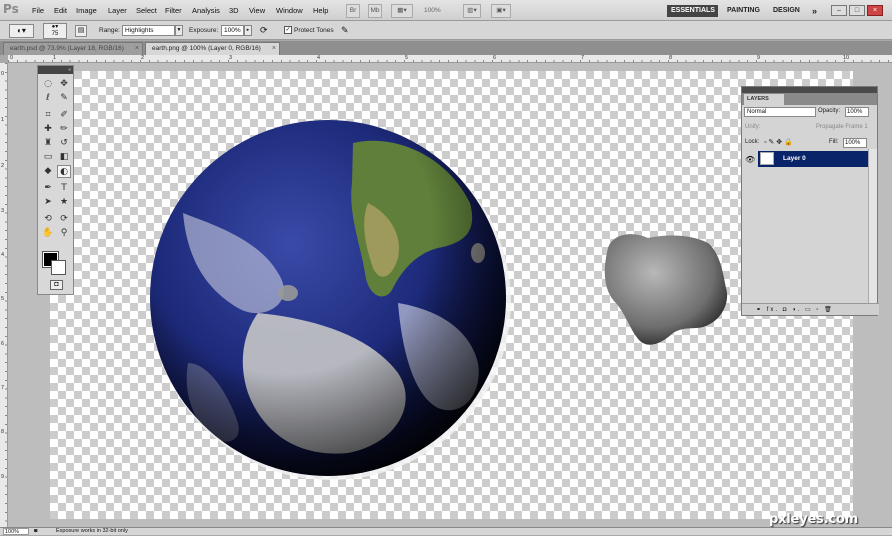 This screenshot has width=892, height=536. What do you see at coordinates (813, 519) in the screenshot?
I see `watermark: pxleyes.com` at bounding box center [813, 519].